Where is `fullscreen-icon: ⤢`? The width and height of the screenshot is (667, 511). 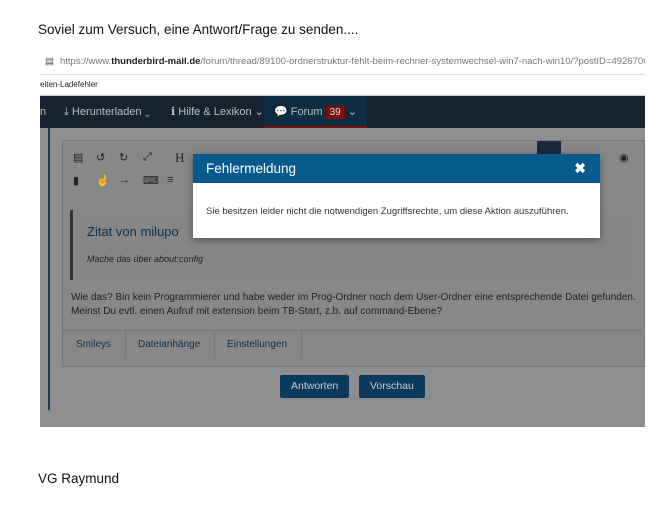 fullscreen-icon: ⤢ is located at coordinates (147, 157).